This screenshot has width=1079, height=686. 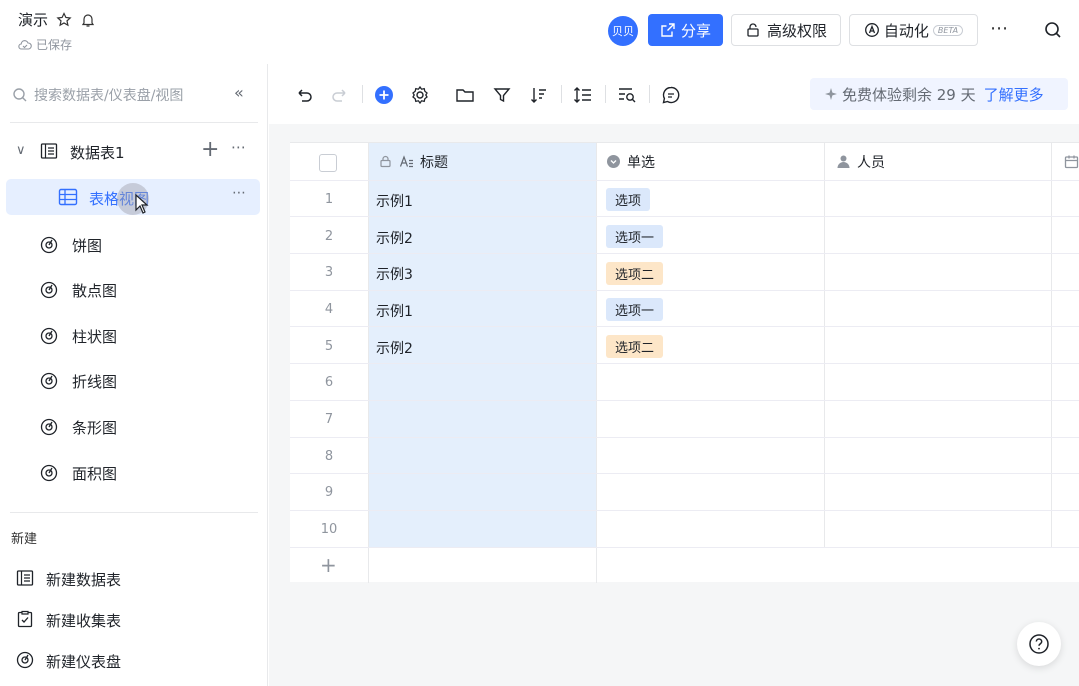 What do you see at coordinates (465, 95) in the screenshot?
I see `folder-icon` at bounding box center [465, 95].